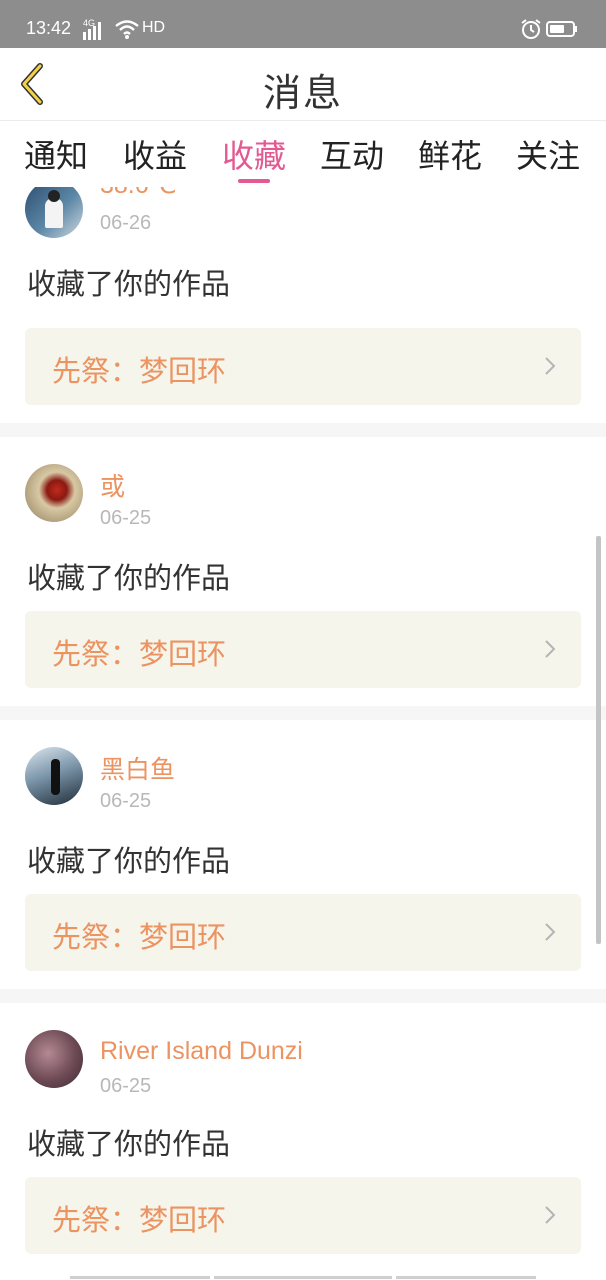 Image resolution: width=606 pixels, height=1280 pixels. I want to click on active-tab-indicator, so click(254, 181).